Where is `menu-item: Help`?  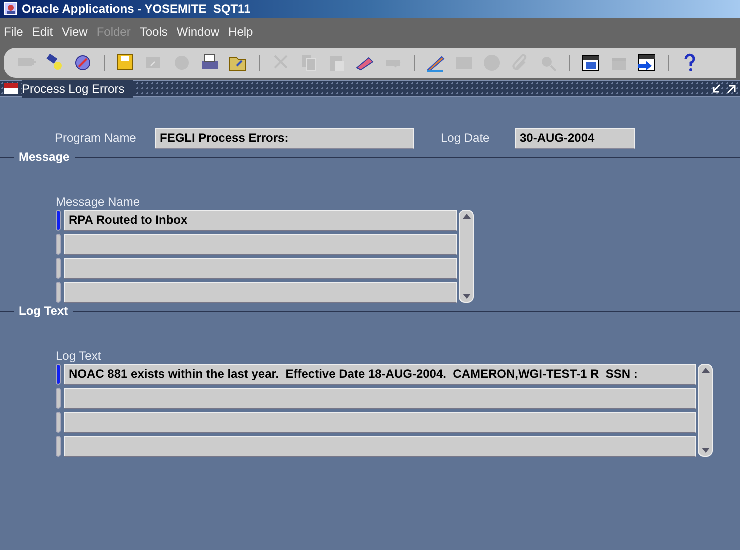 menu-item: Help is located at coordinates (241, 32).